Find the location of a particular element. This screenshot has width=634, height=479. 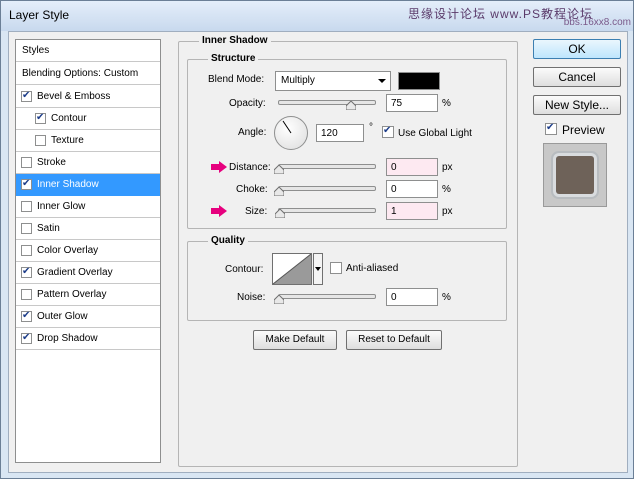

inner-shadow-checkbox is located at coordinates (26, 184).